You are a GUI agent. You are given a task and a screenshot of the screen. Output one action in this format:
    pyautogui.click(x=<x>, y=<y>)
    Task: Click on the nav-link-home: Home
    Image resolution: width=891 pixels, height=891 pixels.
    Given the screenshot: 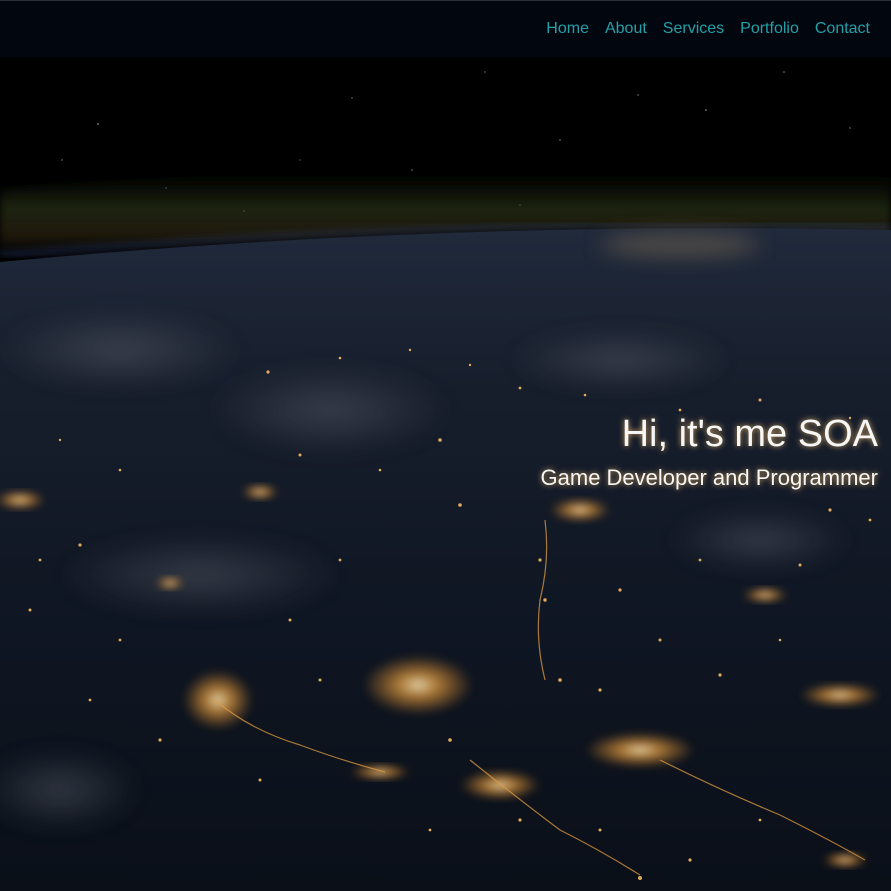 What is the action you would take?
    pyautogui.click(x=567, y=28)
    